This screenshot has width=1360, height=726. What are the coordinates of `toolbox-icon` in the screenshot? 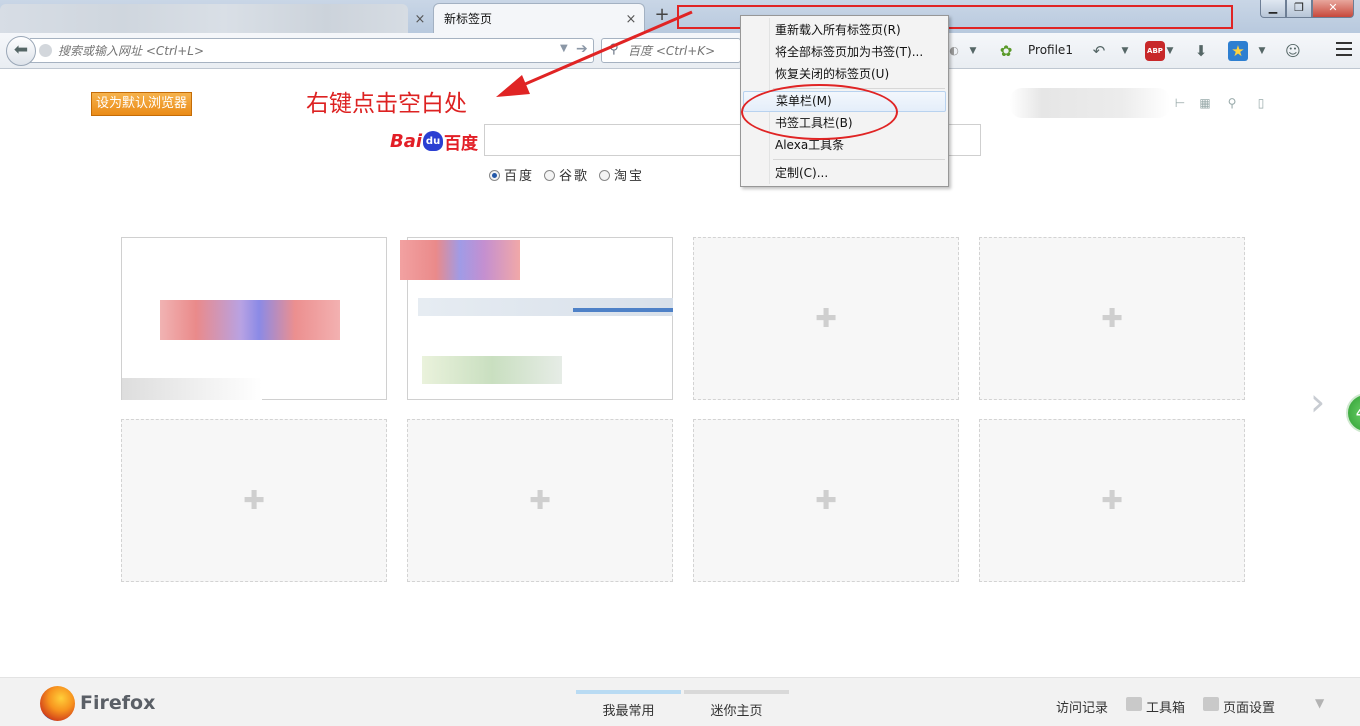 It's located at (1134, 704).